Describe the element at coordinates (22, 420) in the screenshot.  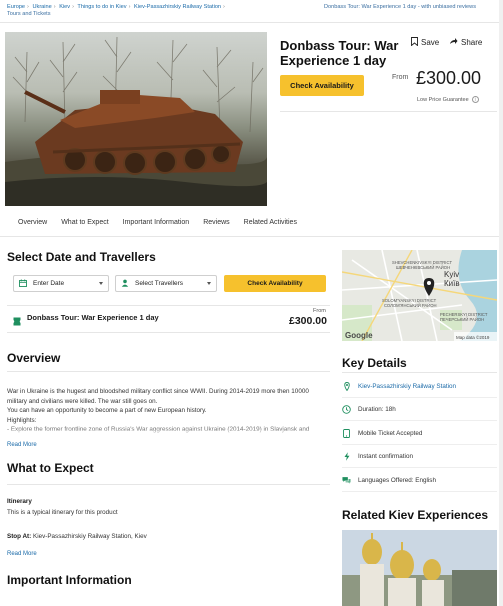
I see `overview-line: Highlights:` at that location.